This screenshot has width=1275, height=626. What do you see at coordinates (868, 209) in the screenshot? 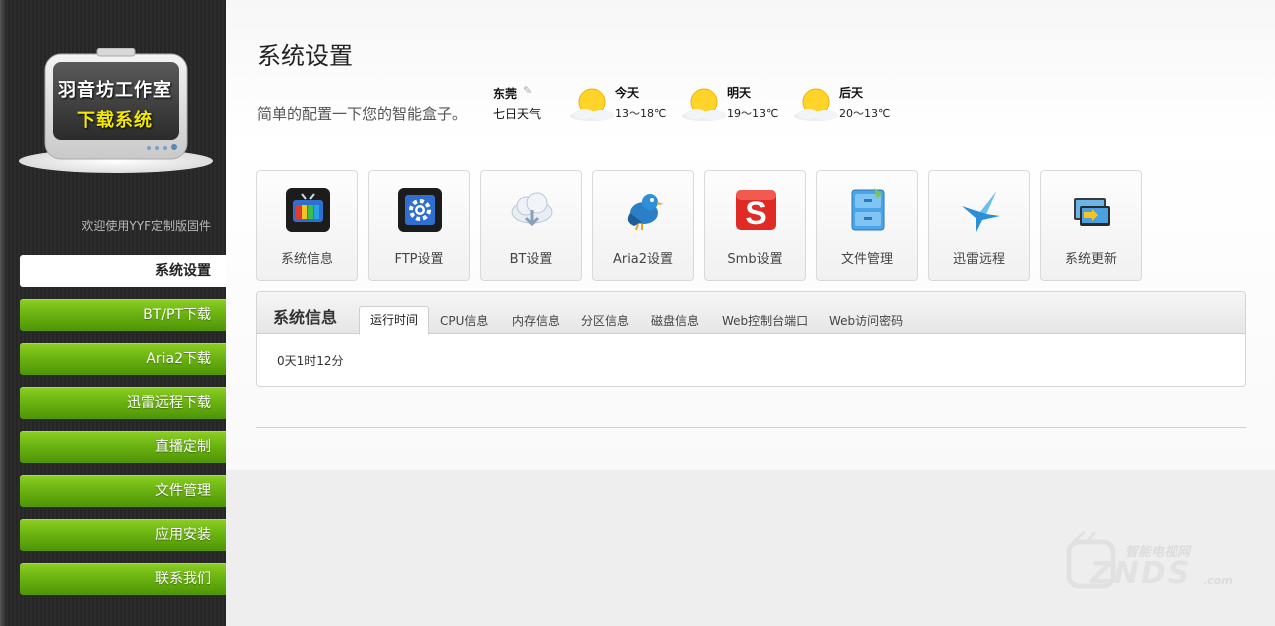
I see `folder-cabinet-icon` at bounding box center [868, 209].